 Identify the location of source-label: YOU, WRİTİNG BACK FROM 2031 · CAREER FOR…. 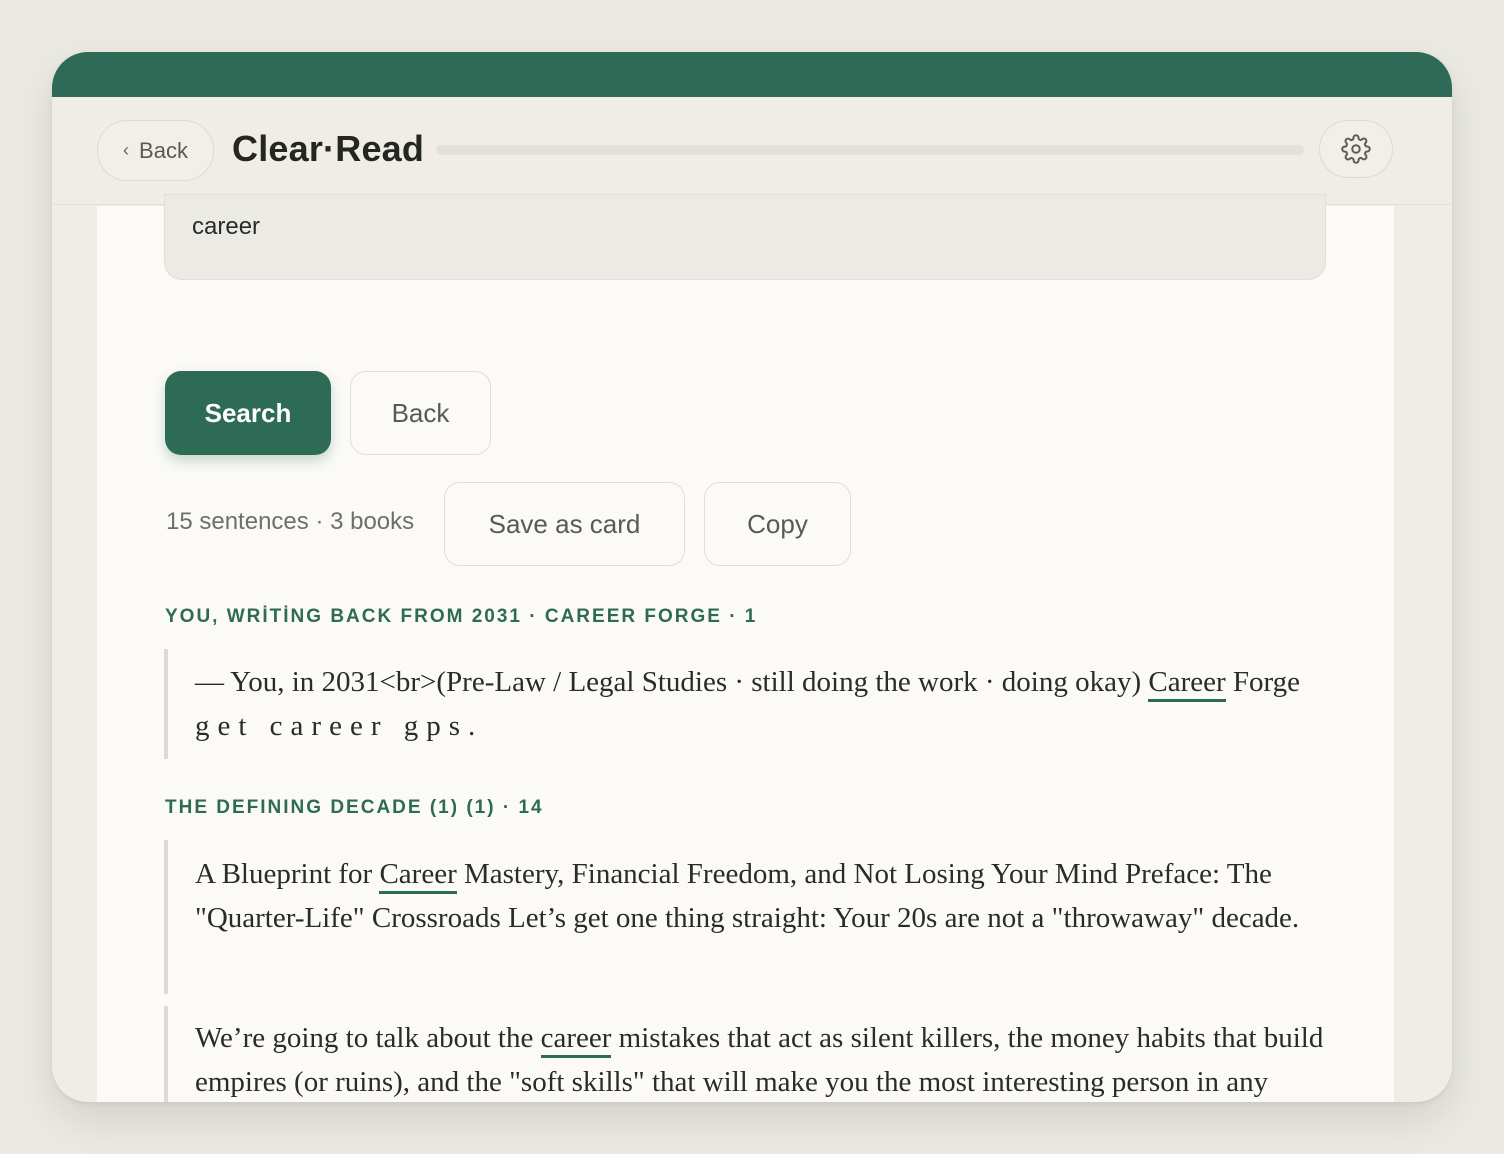
(461, 616).